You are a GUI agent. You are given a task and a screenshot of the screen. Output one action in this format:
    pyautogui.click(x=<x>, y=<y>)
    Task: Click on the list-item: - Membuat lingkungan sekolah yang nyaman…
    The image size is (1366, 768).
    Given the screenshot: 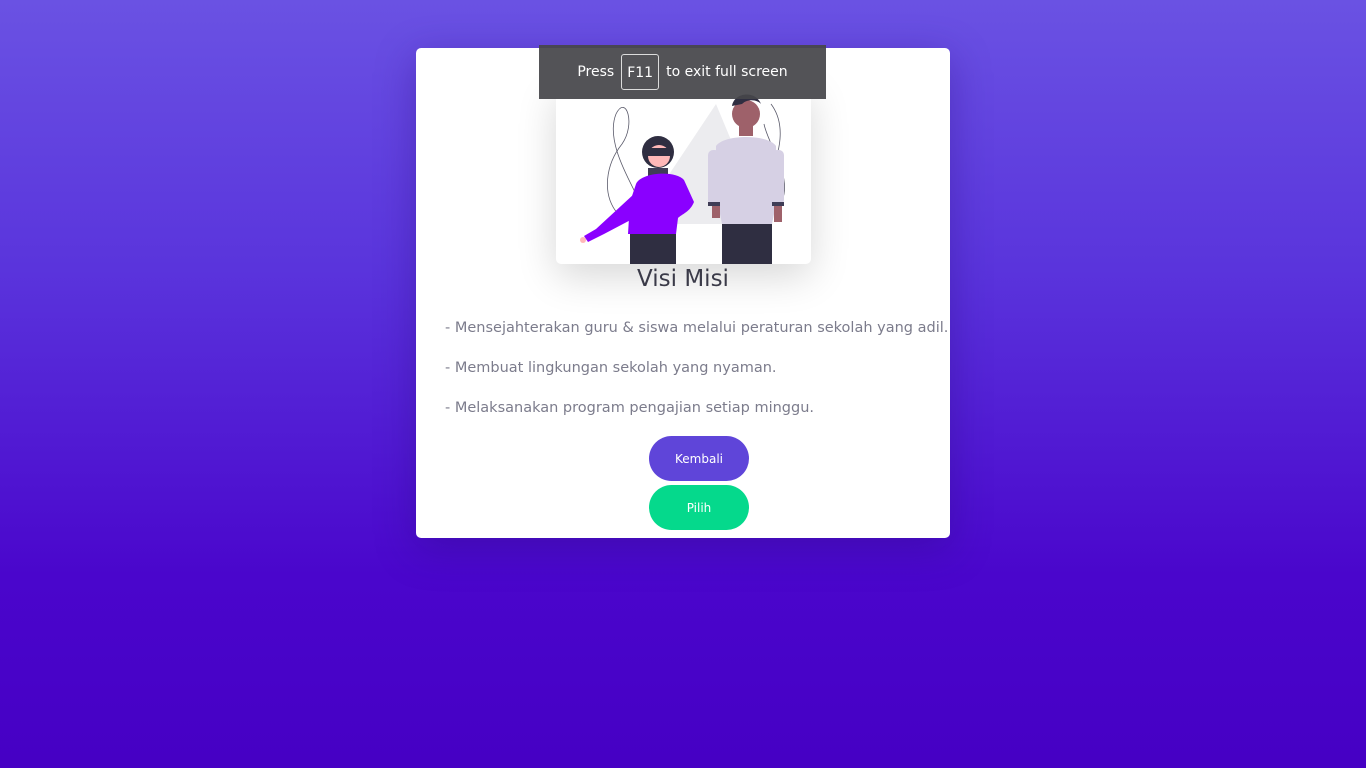 What is the action you would take?
    pyautogui.click(x=611, y=368)
    